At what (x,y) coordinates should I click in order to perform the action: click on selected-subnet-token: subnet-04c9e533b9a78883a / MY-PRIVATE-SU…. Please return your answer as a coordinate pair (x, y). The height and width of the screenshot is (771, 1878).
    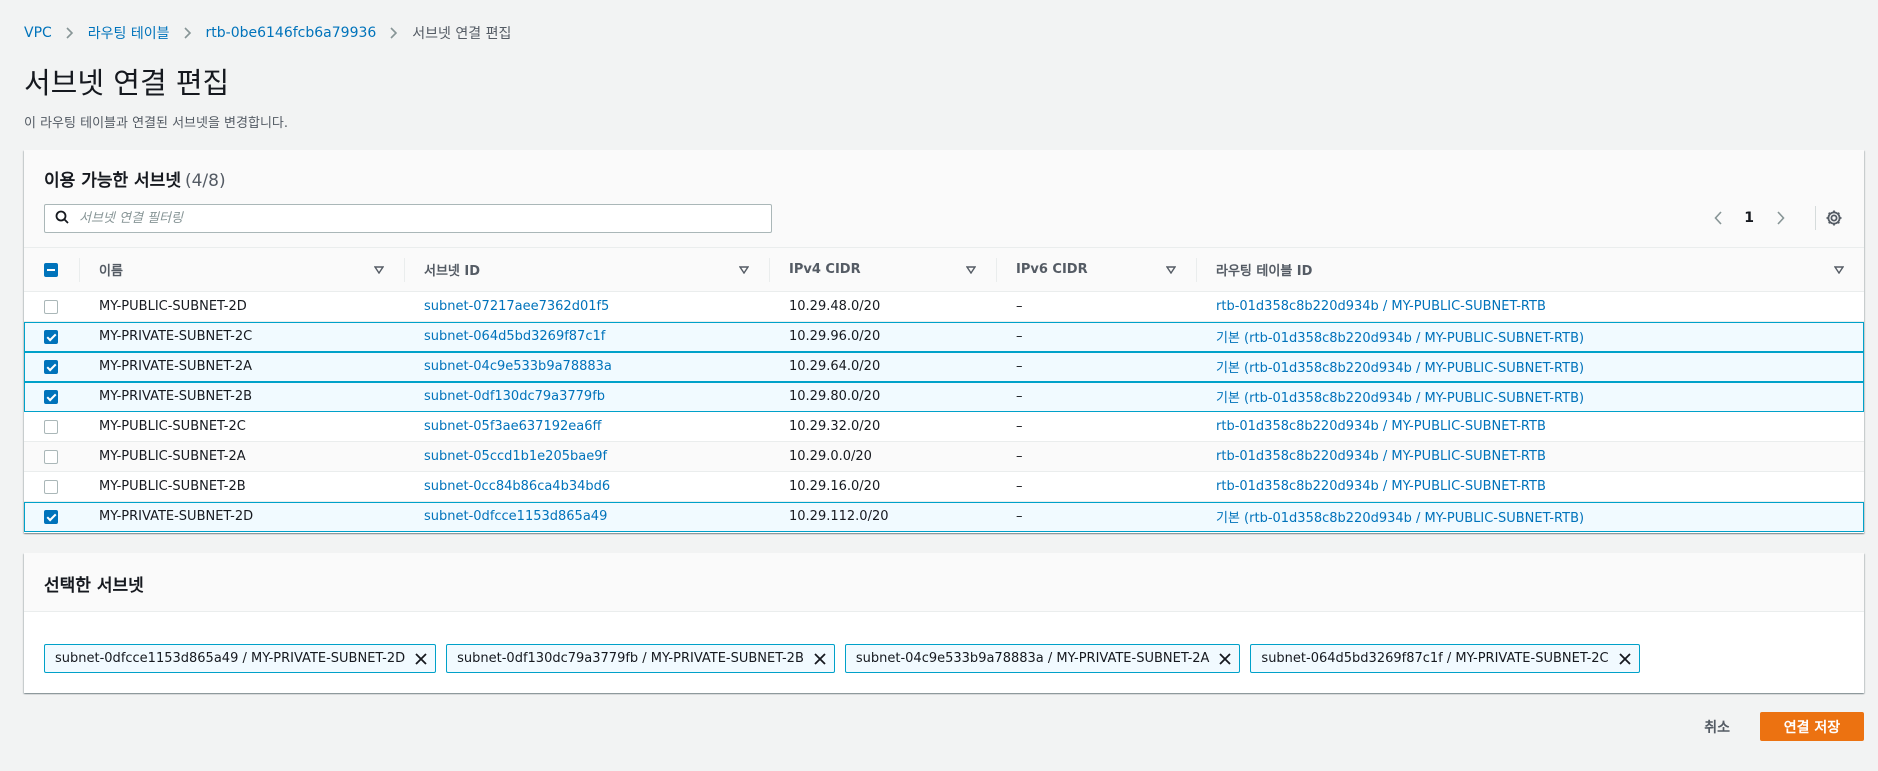
    Looking at the image, I should click on (1042, 658).